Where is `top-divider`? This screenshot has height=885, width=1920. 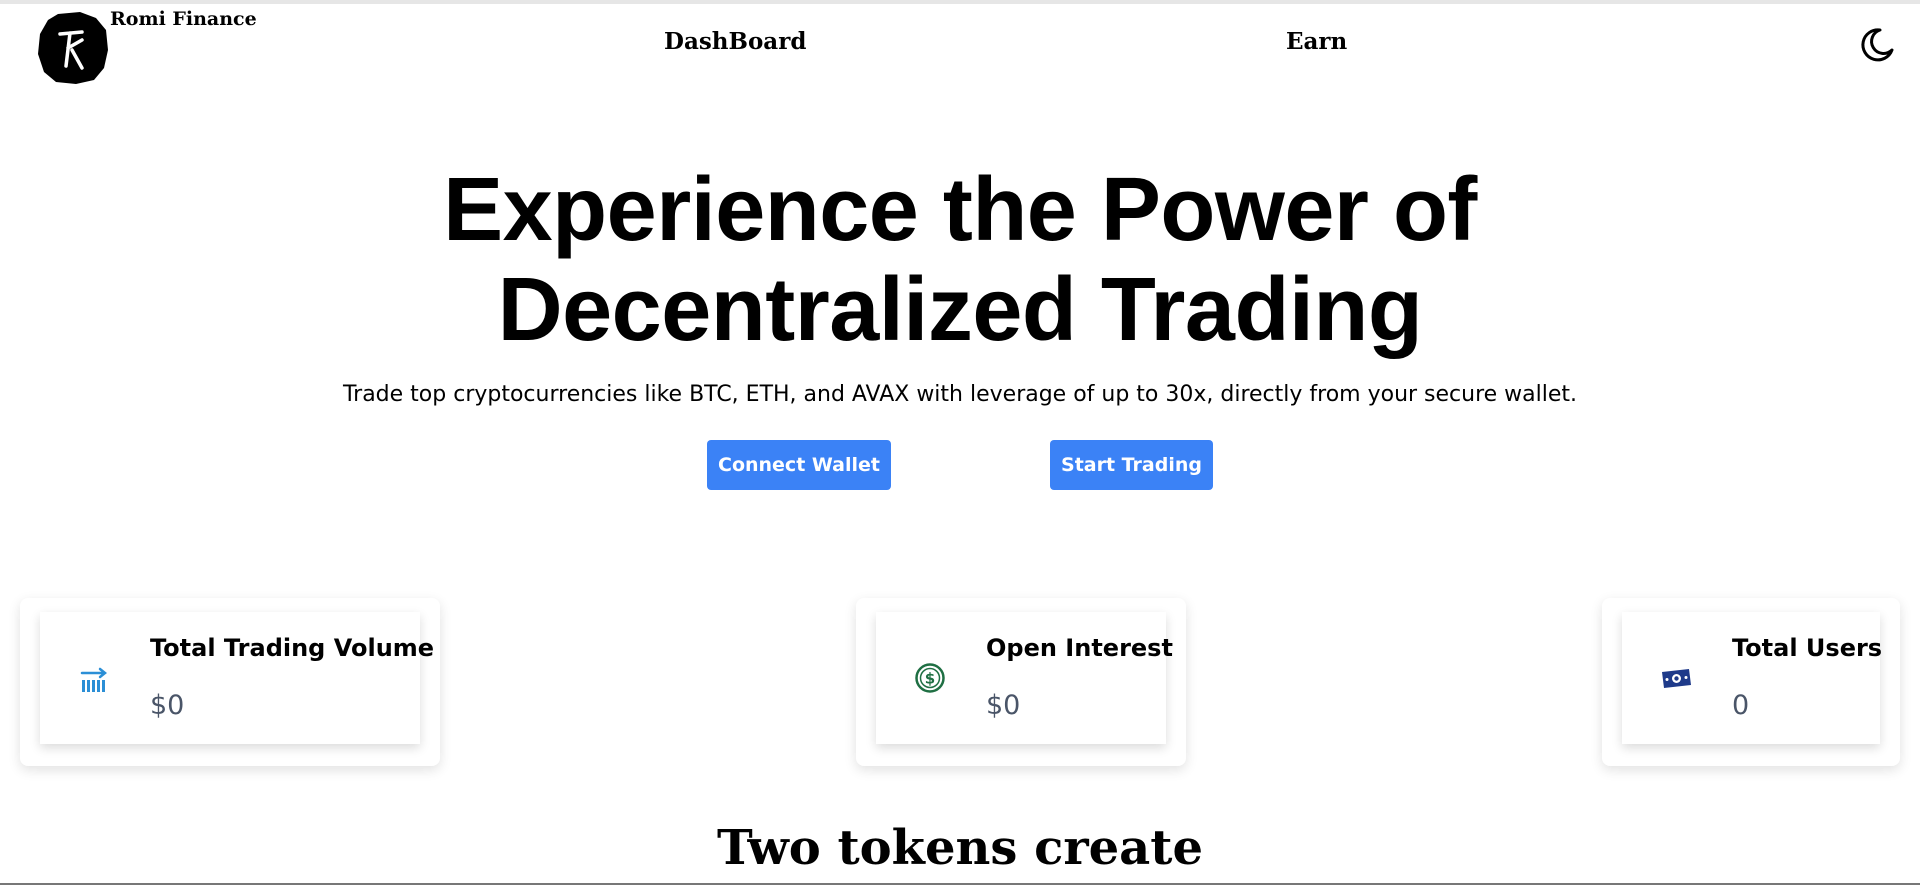
top-divider is located at coordinates (960, 2).